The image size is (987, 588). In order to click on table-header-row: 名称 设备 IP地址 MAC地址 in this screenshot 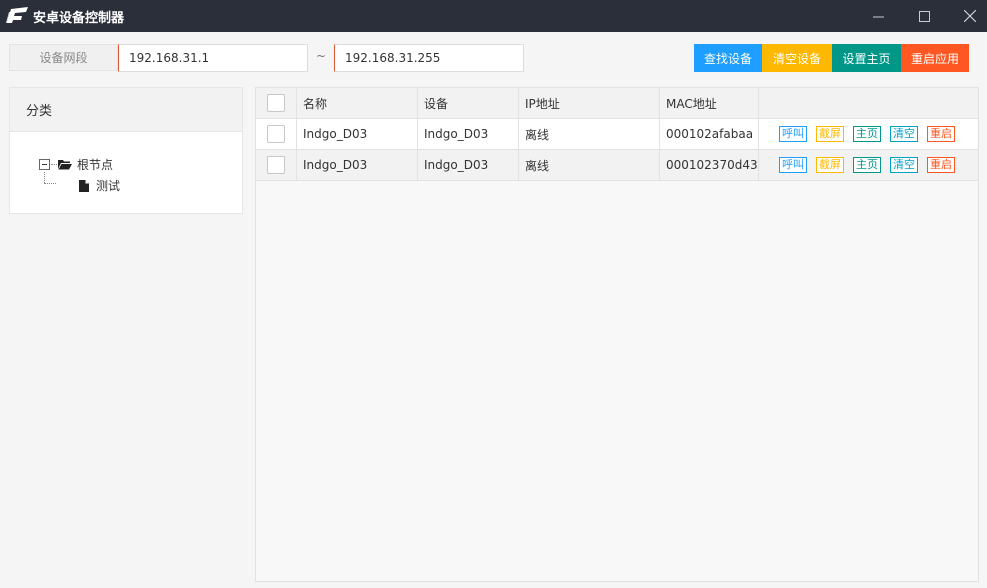, I will do `click(617, 103)`.